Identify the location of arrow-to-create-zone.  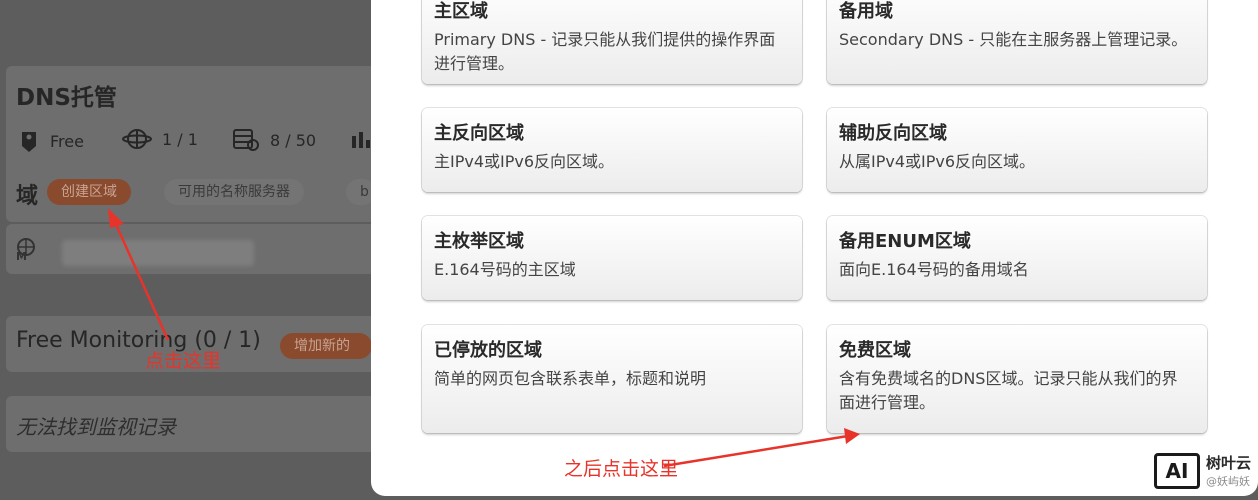
(141, 280).